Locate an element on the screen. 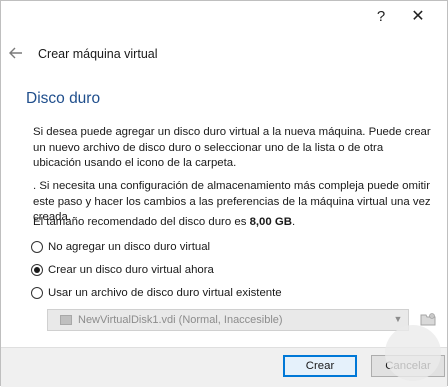 This screenshot has width=448, height=387. recommended-size-value: 8,00 GB is located at coordinates (270, 222).